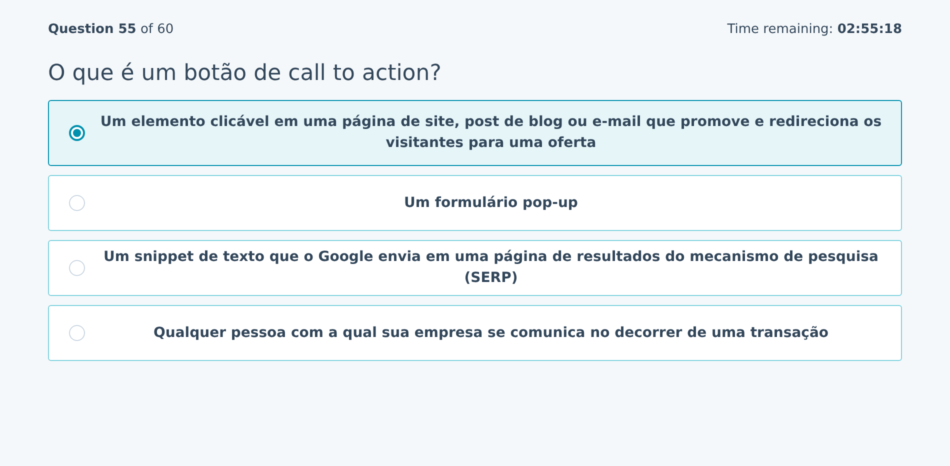 The height and width of the screenshot is (466, 950). I want to click on question-counter: Question 55 of 60, so click(111, 29).